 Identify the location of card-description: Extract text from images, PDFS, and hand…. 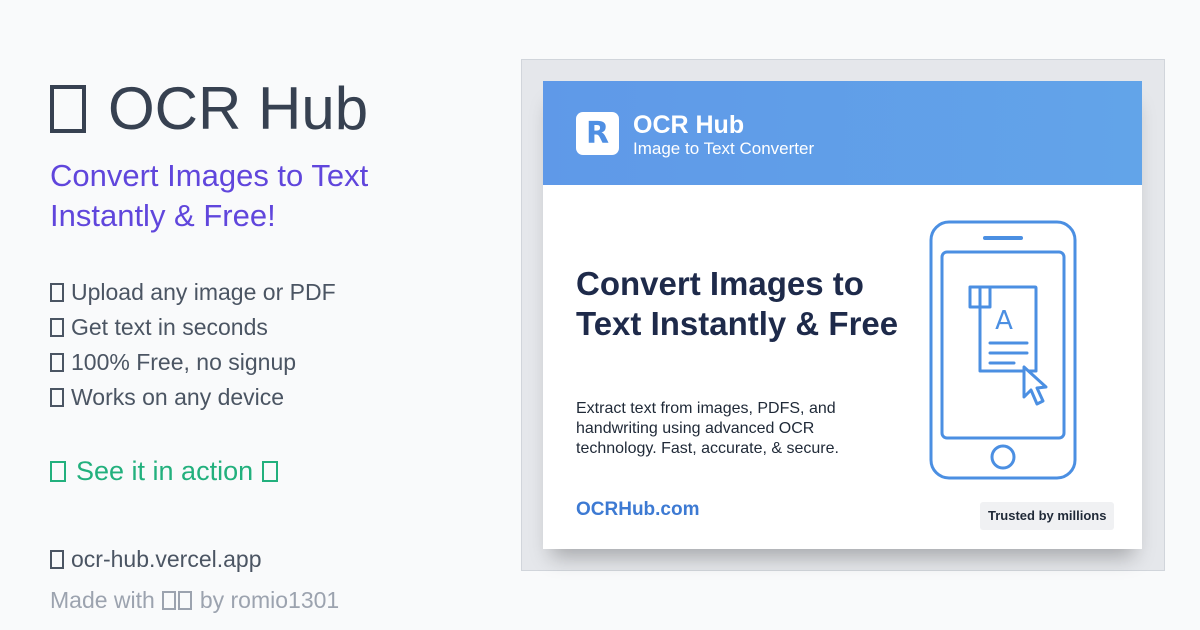
(707, 428).